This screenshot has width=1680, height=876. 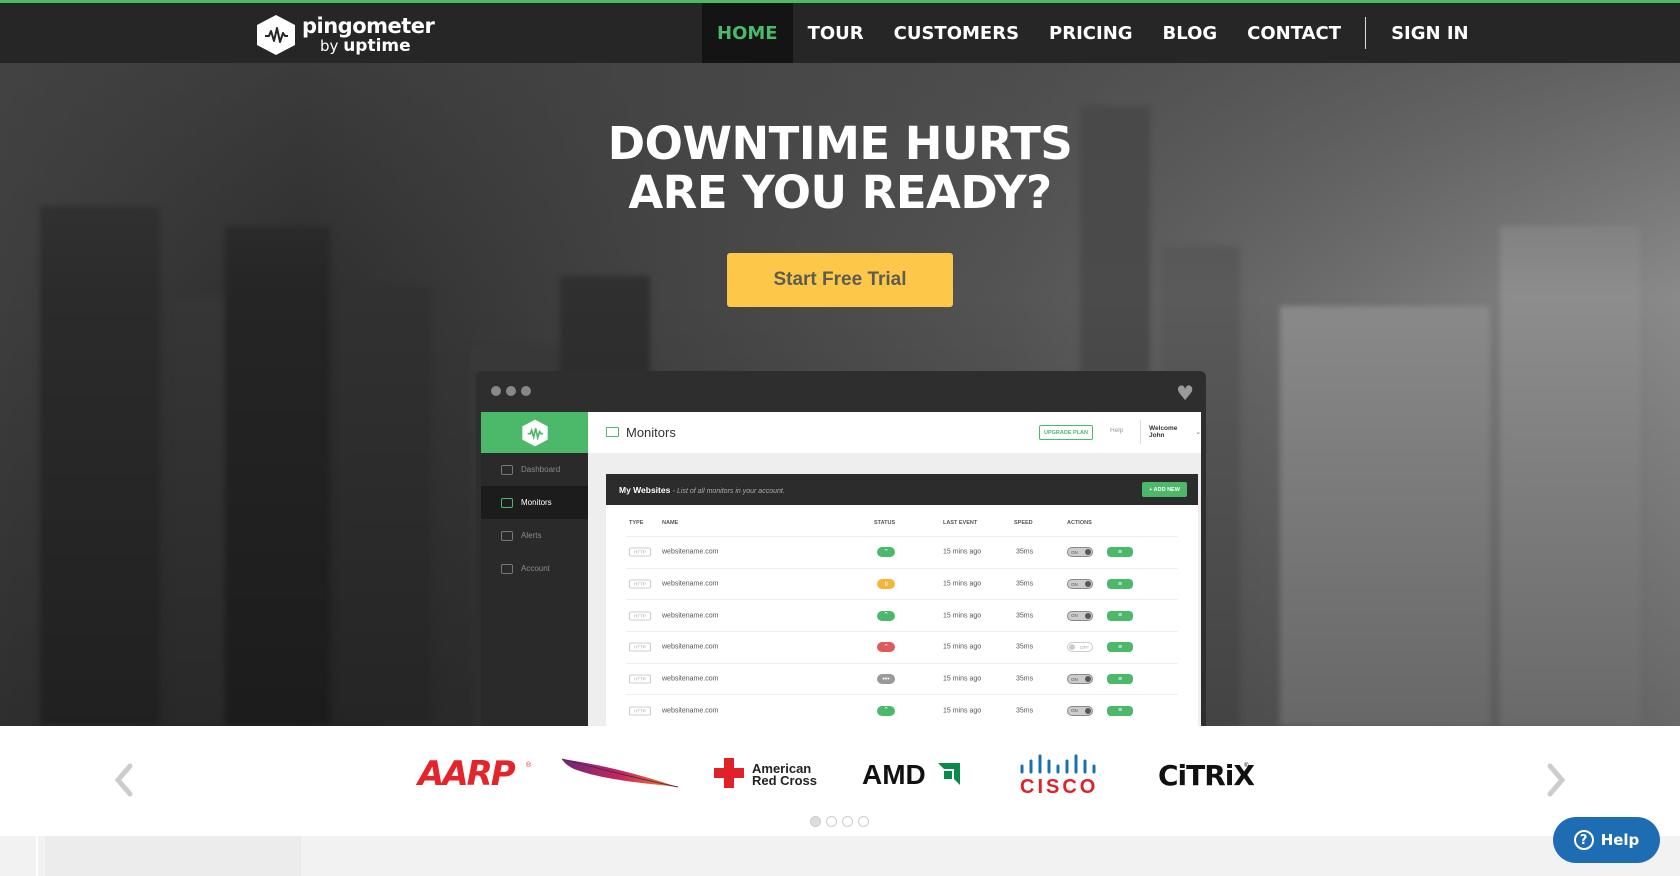 I want to click on question-icon: ?, so click(x=1583, y=840).